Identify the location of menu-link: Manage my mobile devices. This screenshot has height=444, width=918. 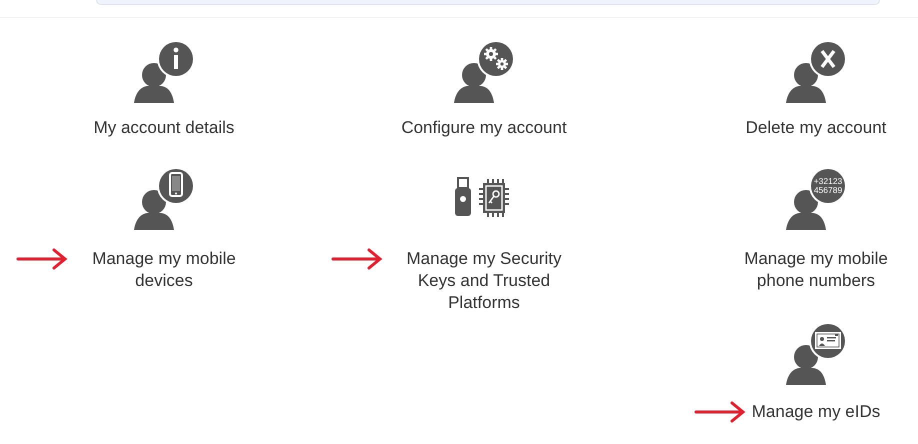
(164, 270).